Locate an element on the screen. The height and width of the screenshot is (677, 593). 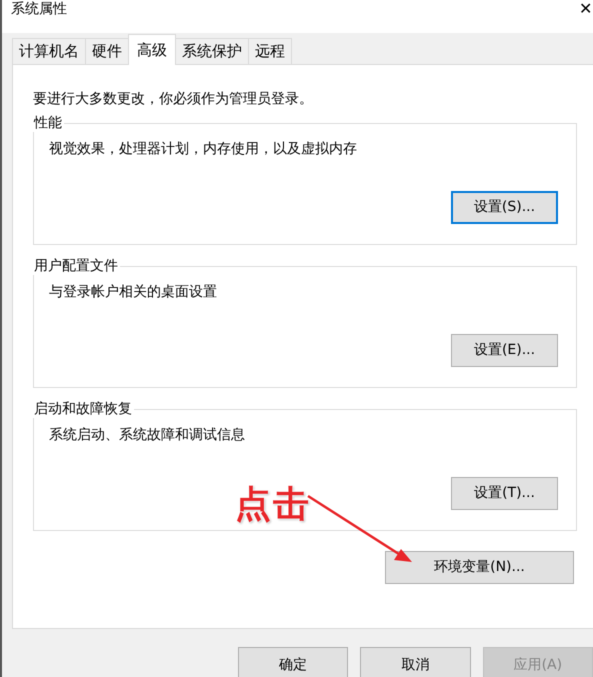
window-title: 系统属性 is located at coordinates (39, 9).